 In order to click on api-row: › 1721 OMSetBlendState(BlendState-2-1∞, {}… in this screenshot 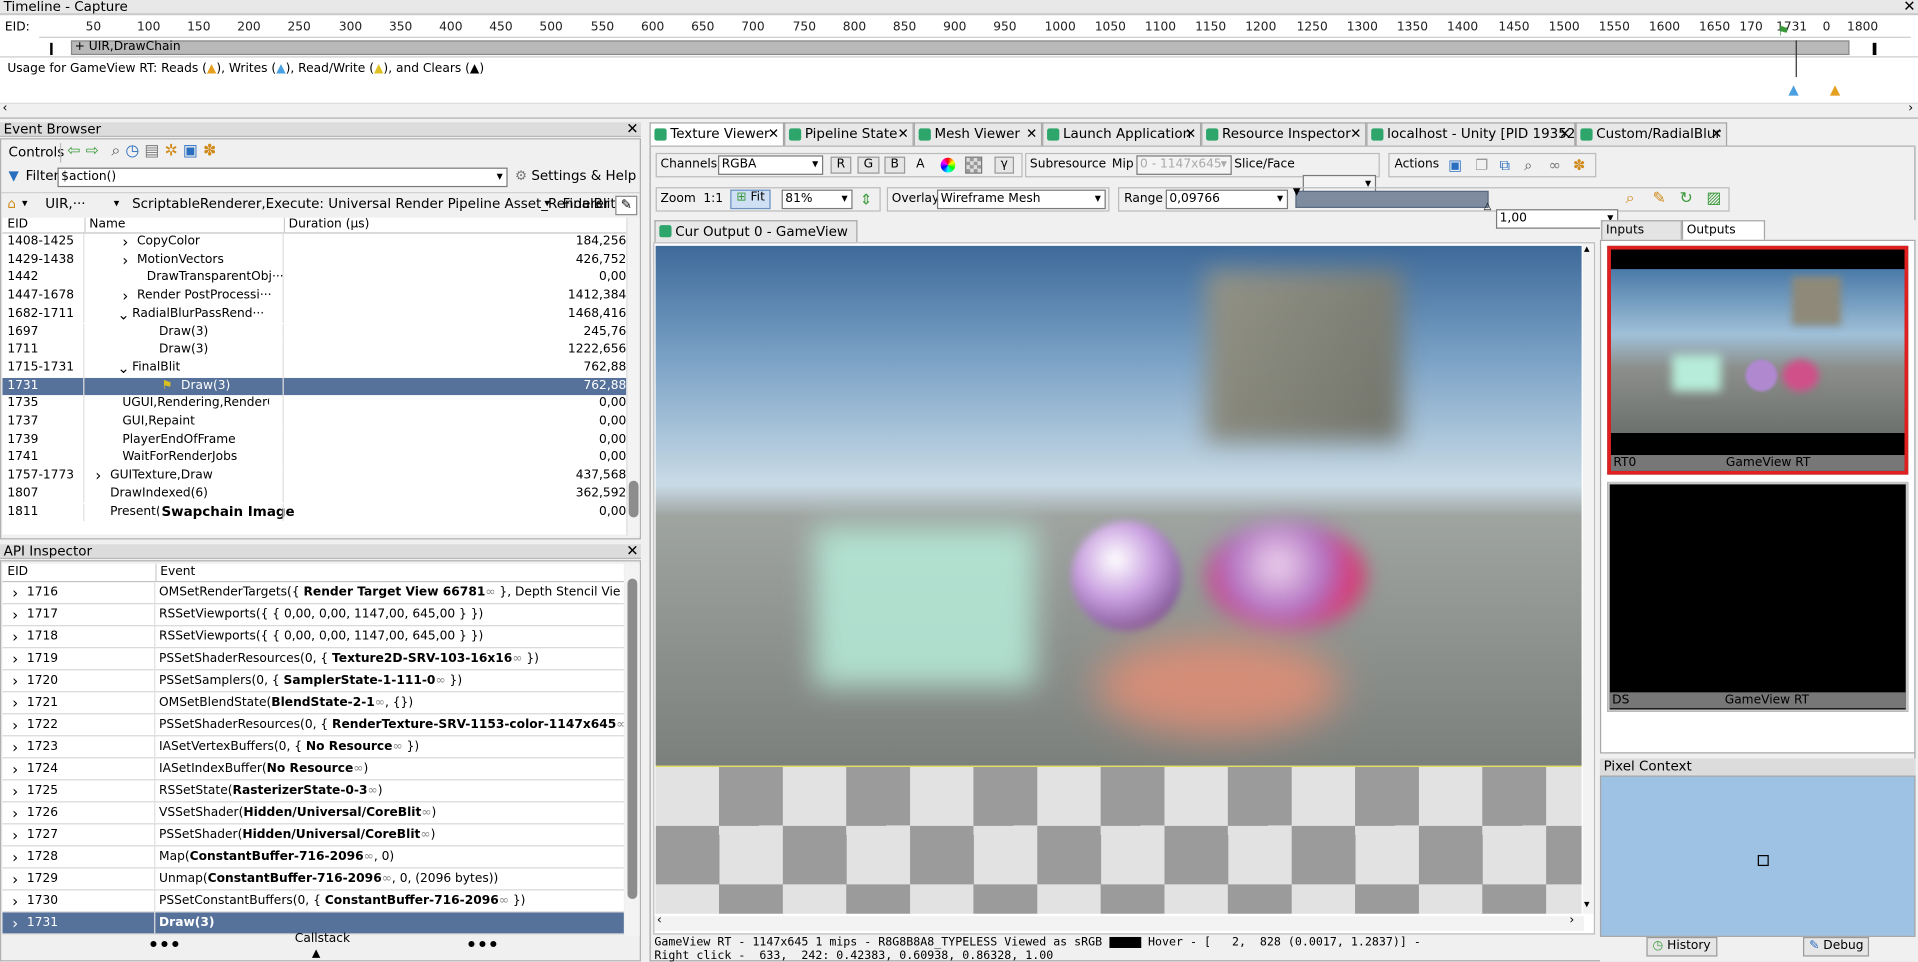, I will do `click(313, 703)`.